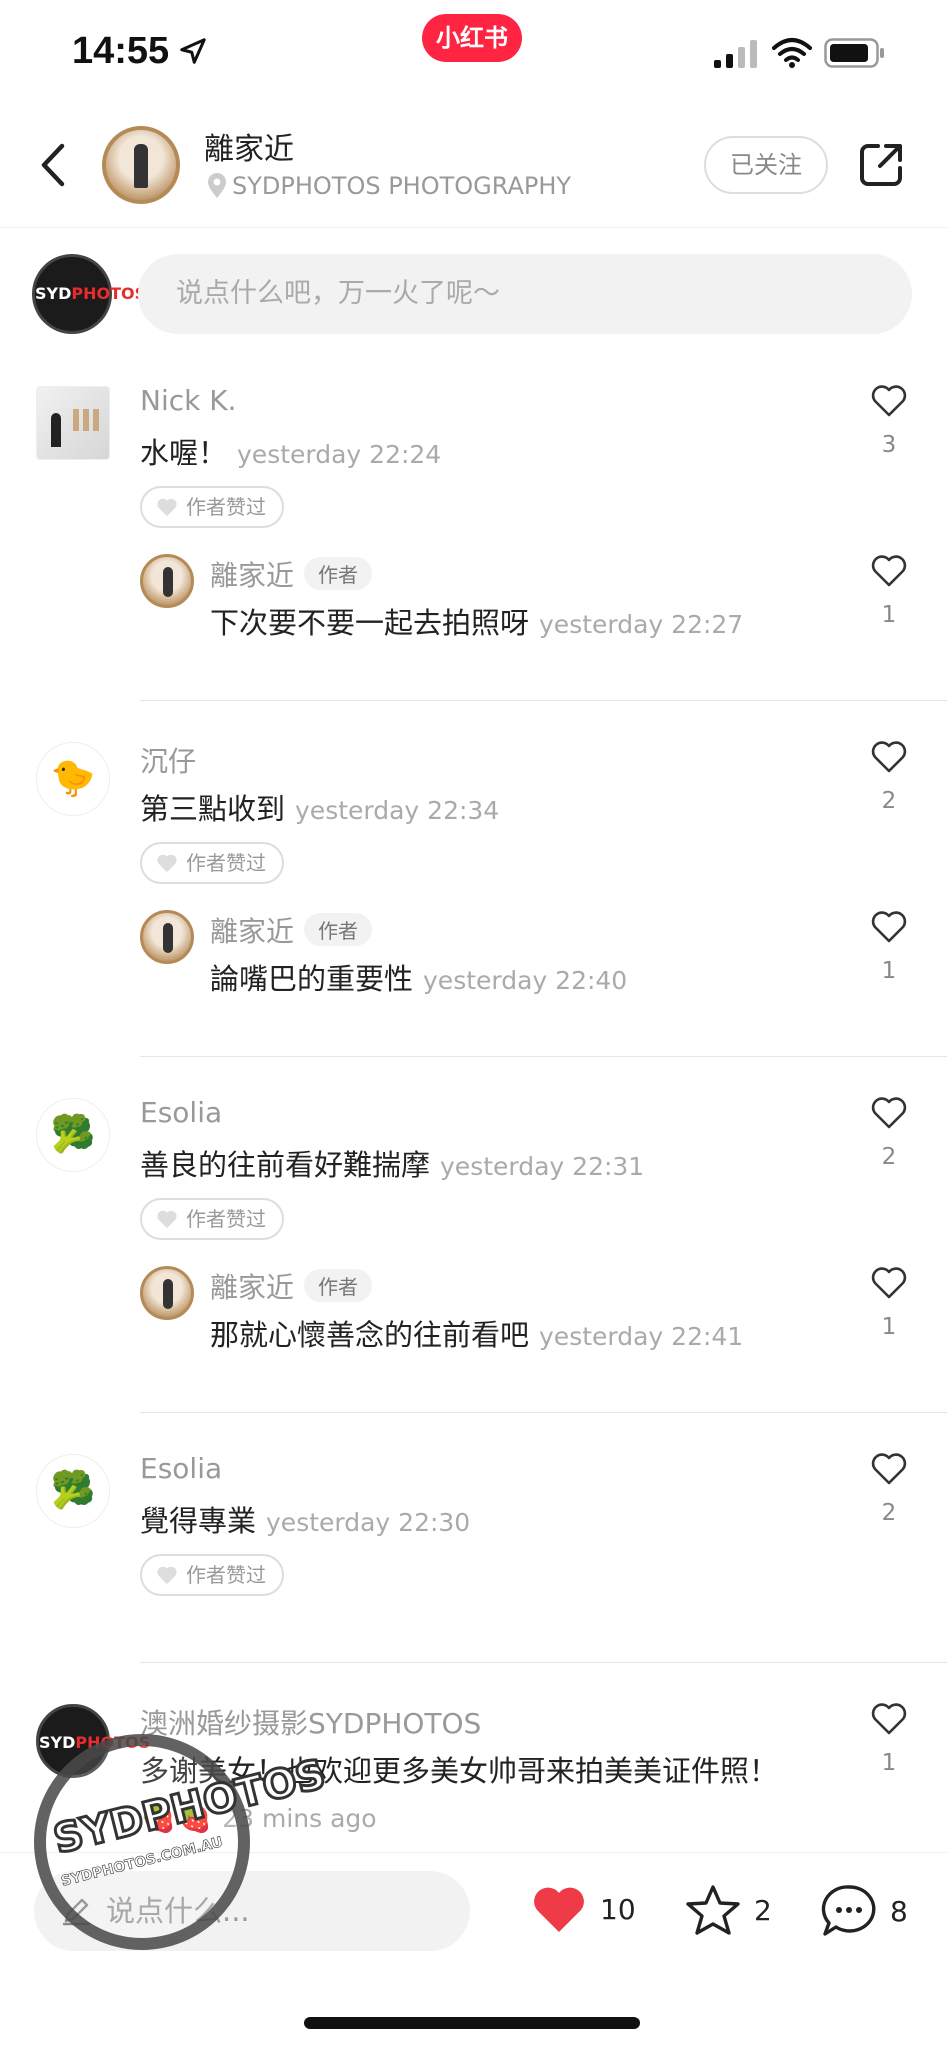  I want to click on reply-time: yesterday 22:27, so click(641, 624).